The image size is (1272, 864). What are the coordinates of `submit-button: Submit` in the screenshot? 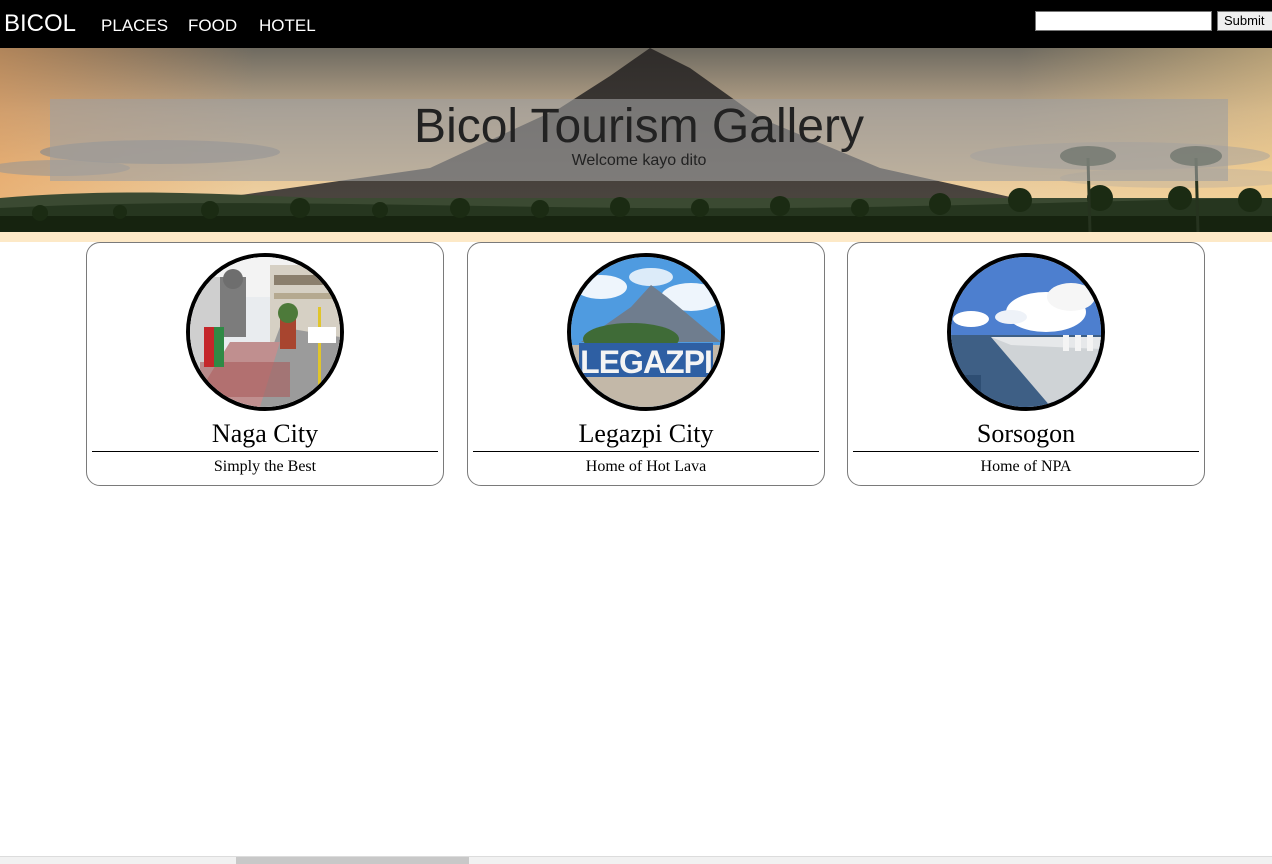 It's located at (1244, 21).